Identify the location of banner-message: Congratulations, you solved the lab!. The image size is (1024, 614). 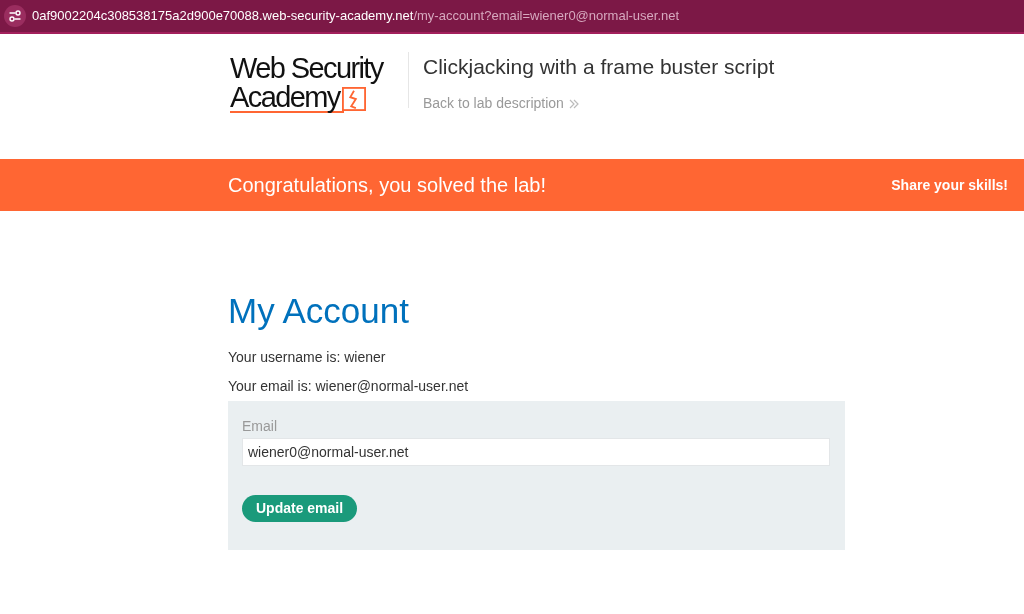
(387, 185).